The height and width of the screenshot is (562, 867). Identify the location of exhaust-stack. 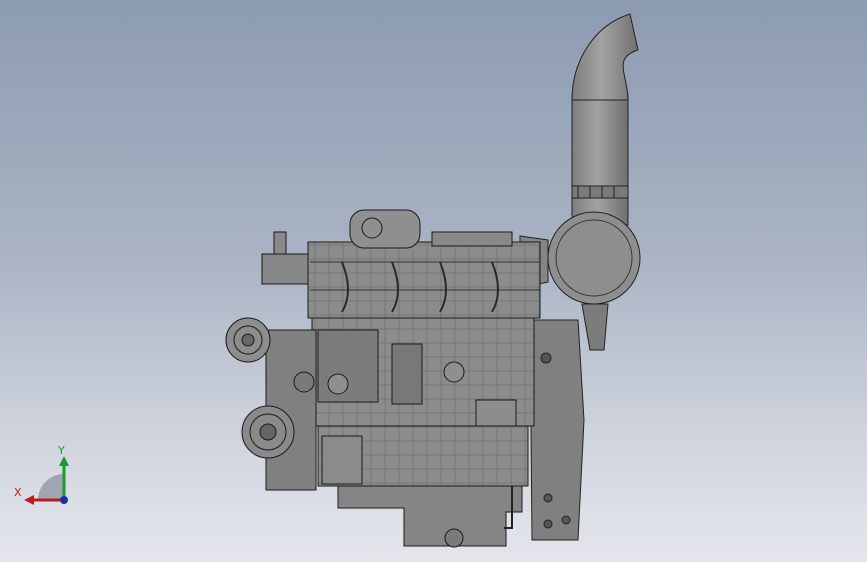
(605, 119).